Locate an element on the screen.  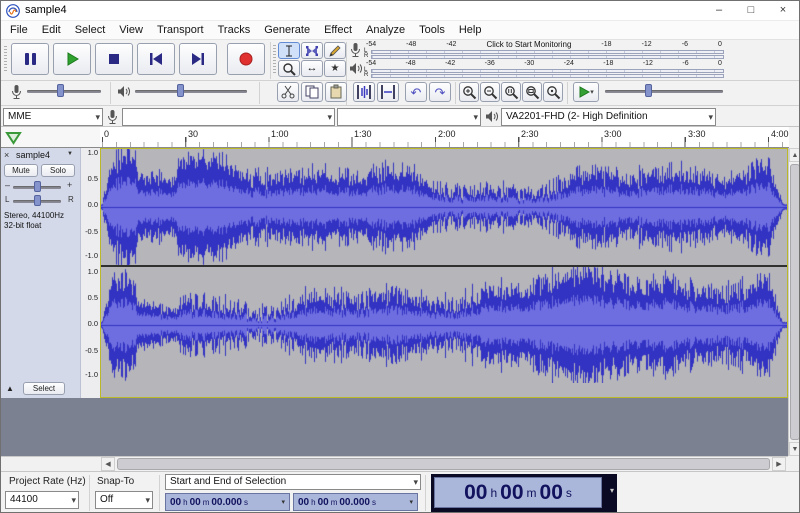
menu-edit: Edit is located at coordinates (51, 30).